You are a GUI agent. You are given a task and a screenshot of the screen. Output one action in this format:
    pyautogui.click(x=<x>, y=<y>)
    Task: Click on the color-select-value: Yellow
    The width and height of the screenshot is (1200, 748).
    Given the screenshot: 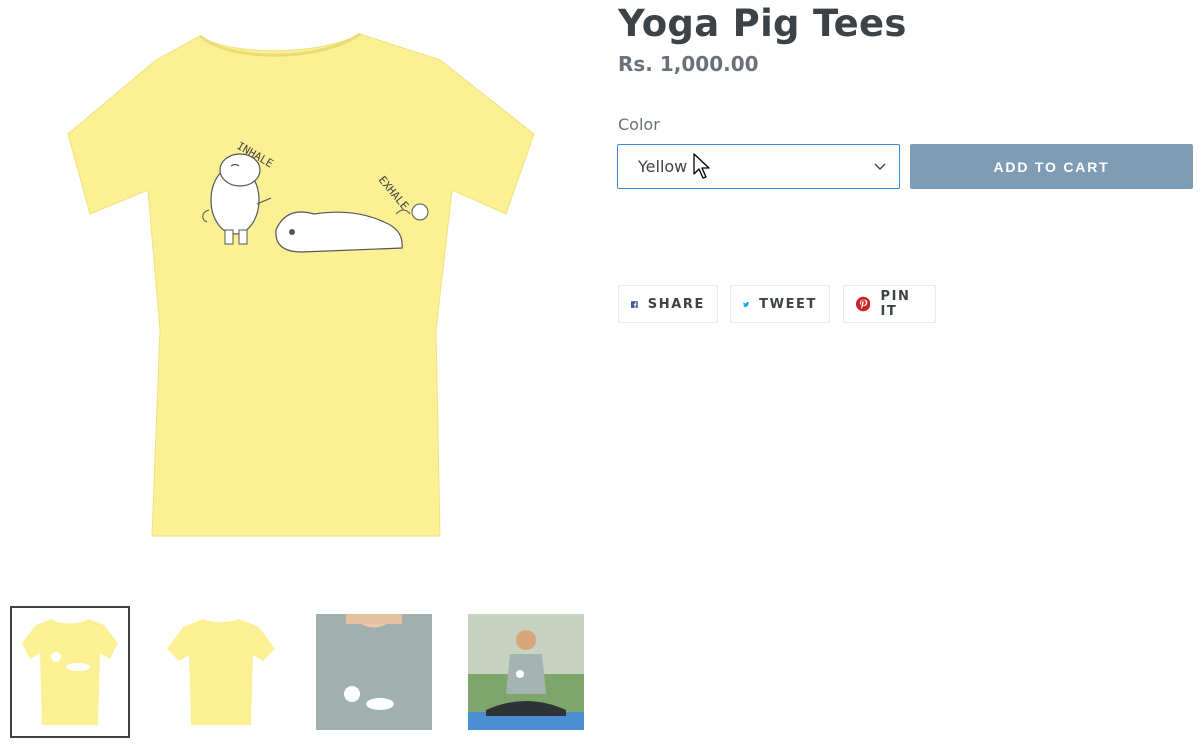 What is the action you would take?
    pyautogui.click(x=663, y=166)
    